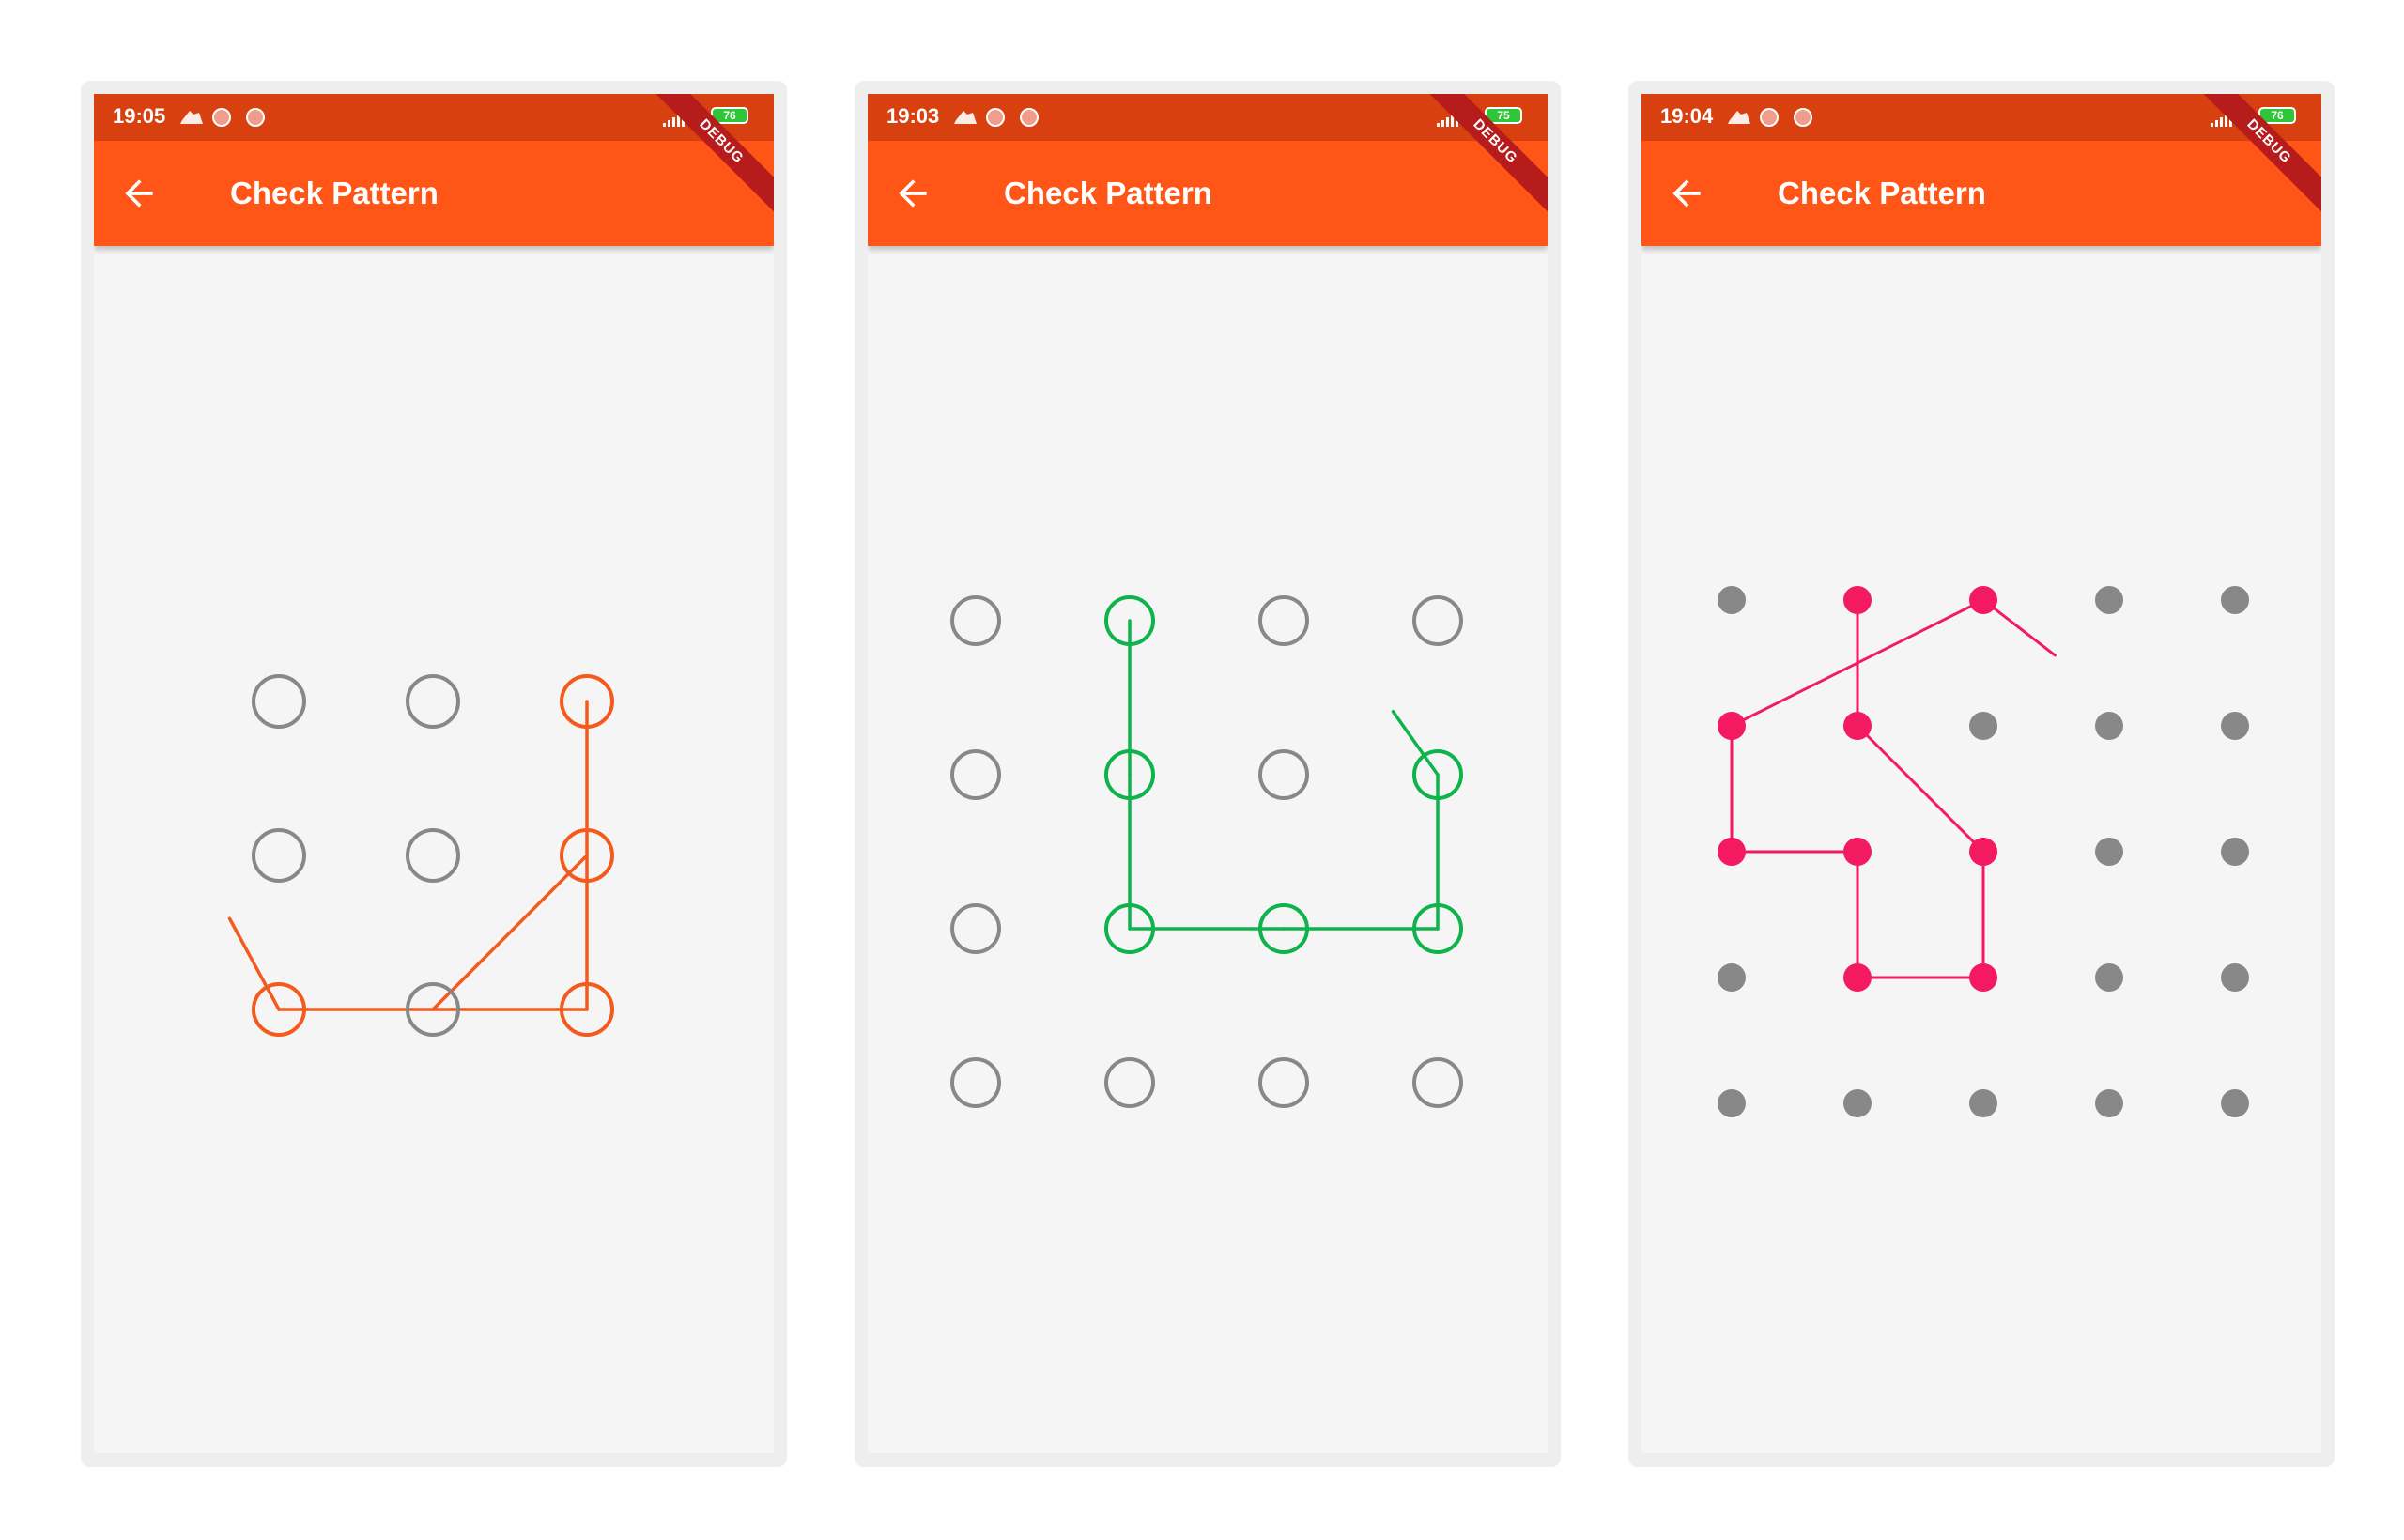 The height and width of the screenshot is (1540, 2404). Describe the element at coordinates (254, 963) in the screenshot. I see `pattern-drag-line` at that location.